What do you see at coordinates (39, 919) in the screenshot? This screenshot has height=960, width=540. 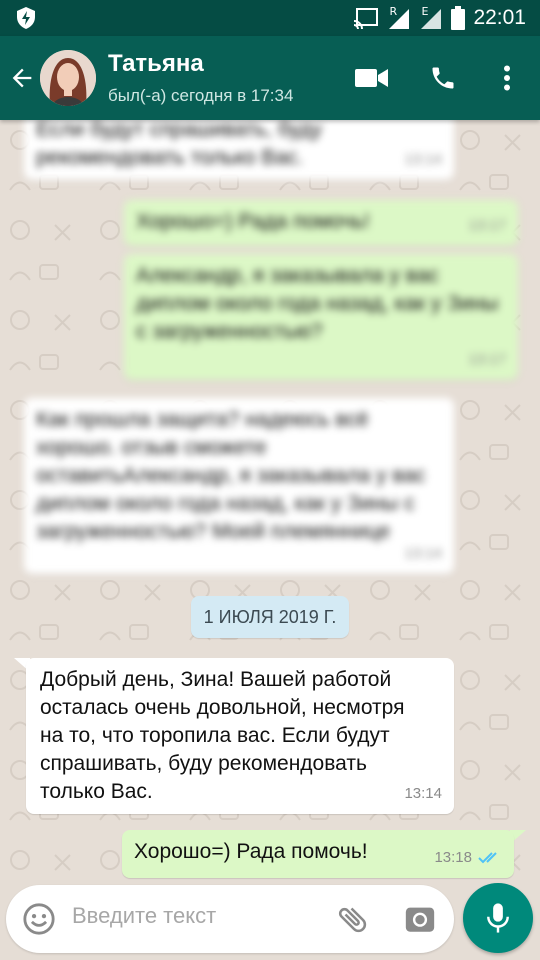 I see `emoji-icon` at bounding box center [39, 919].